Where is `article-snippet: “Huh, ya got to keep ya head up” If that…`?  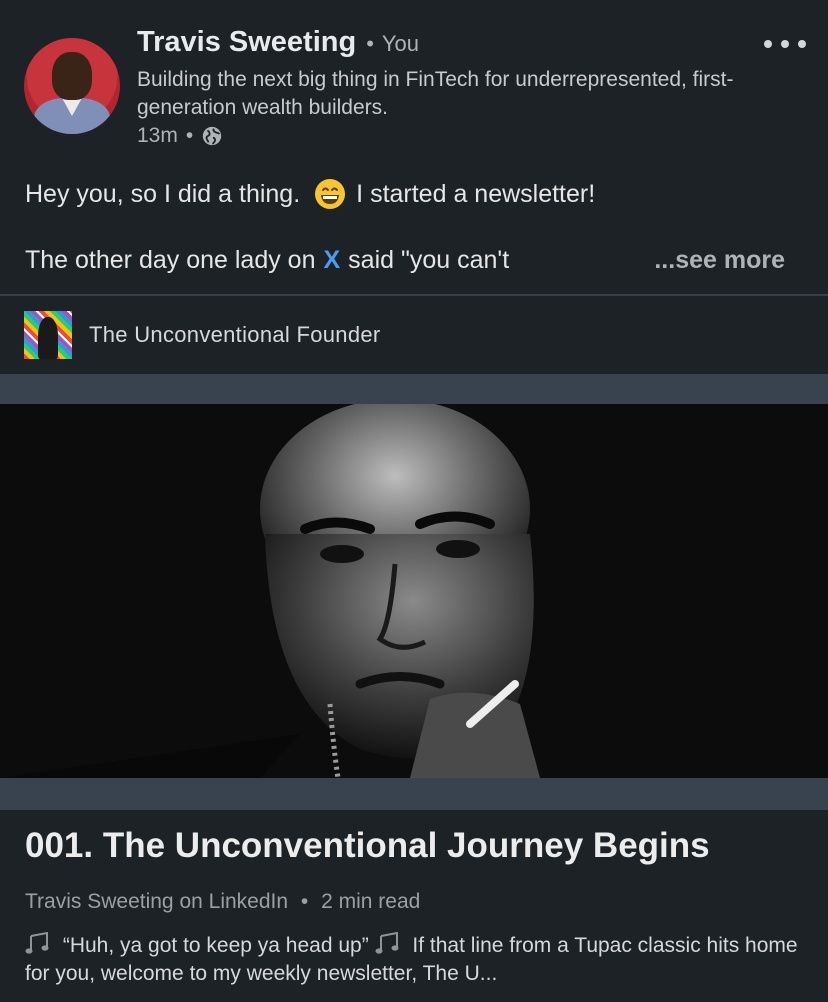
article-snippet: “Huh, ya got to keep ya head up” If that… is located at coordinates (415, 960).